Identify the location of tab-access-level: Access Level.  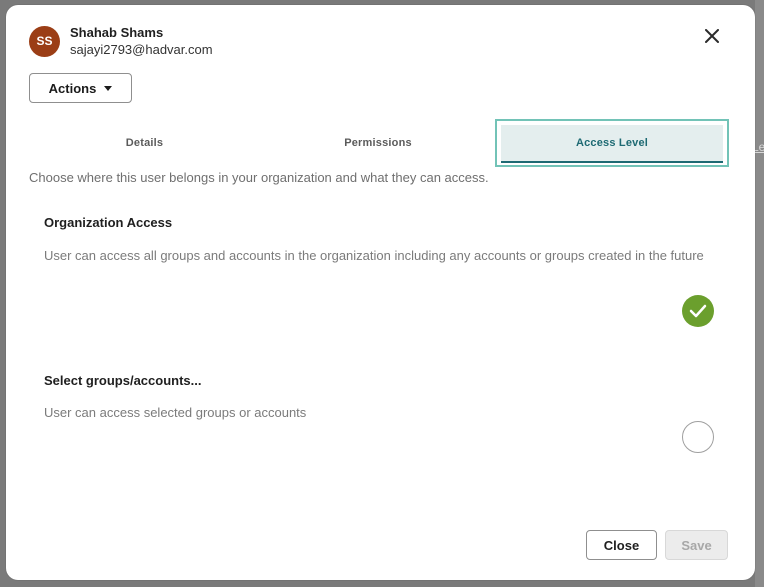
(612, 143).